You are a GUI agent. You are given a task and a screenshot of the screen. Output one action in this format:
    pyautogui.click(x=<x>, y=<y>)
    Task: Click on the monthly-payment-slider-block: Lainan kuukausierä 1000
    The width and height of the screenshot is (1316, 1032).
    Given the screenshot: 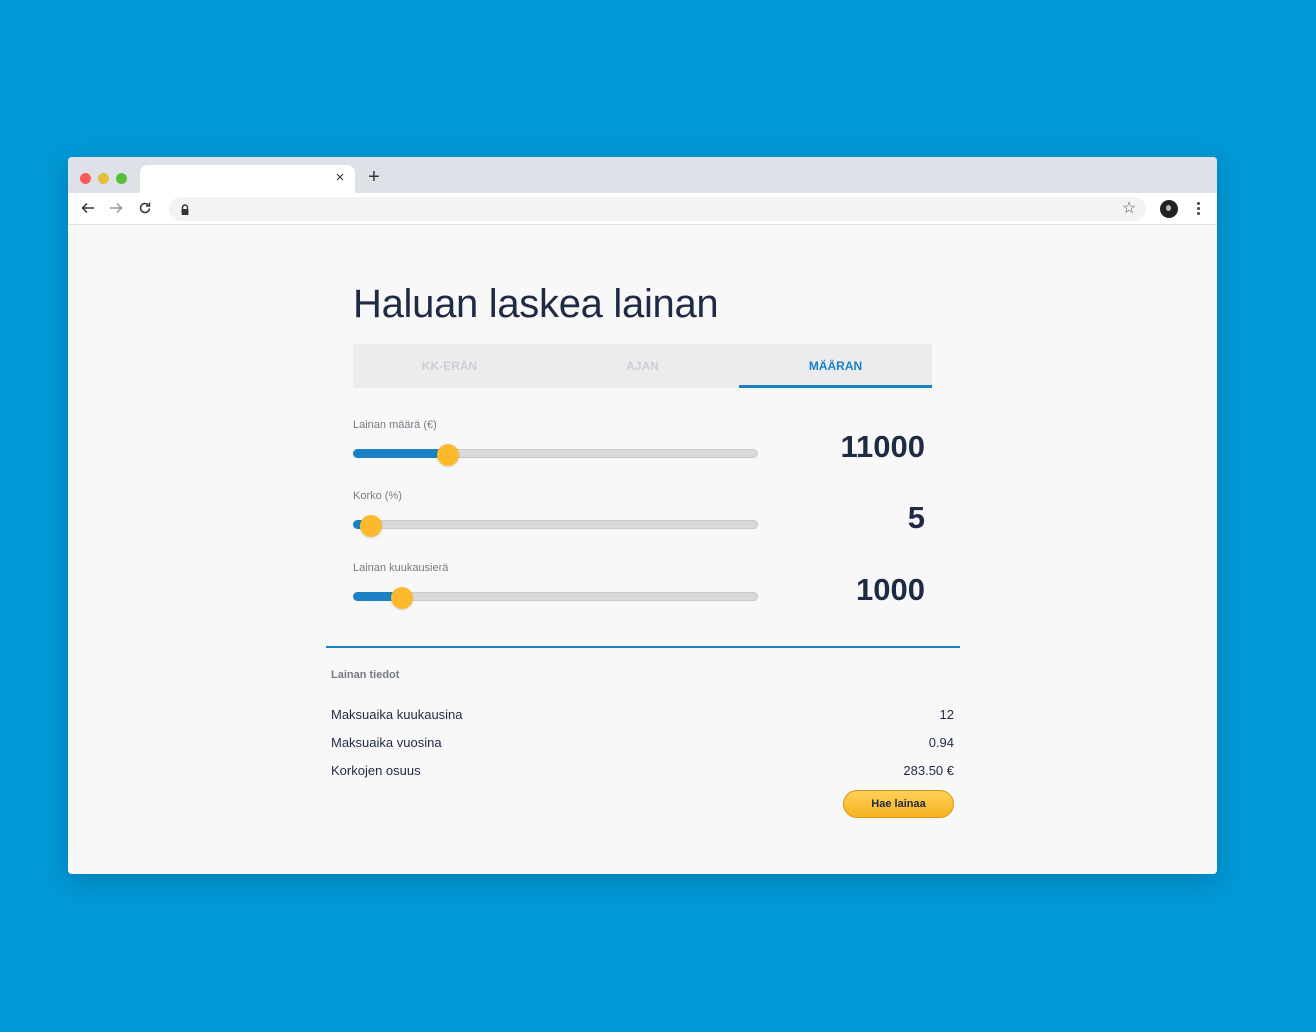 What is the action you would take?
    pyautogui.click(x=642, y=592)
    